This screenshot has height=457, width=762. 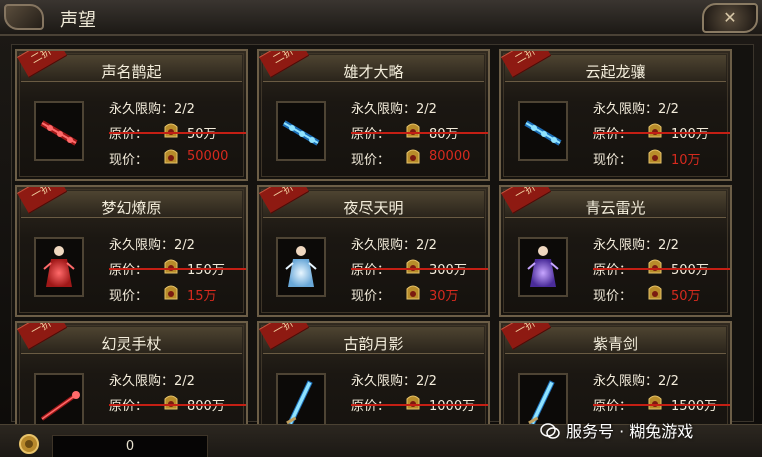 I want to click on original-price-row: 原价： 1000万, so click(x=419, y=404).